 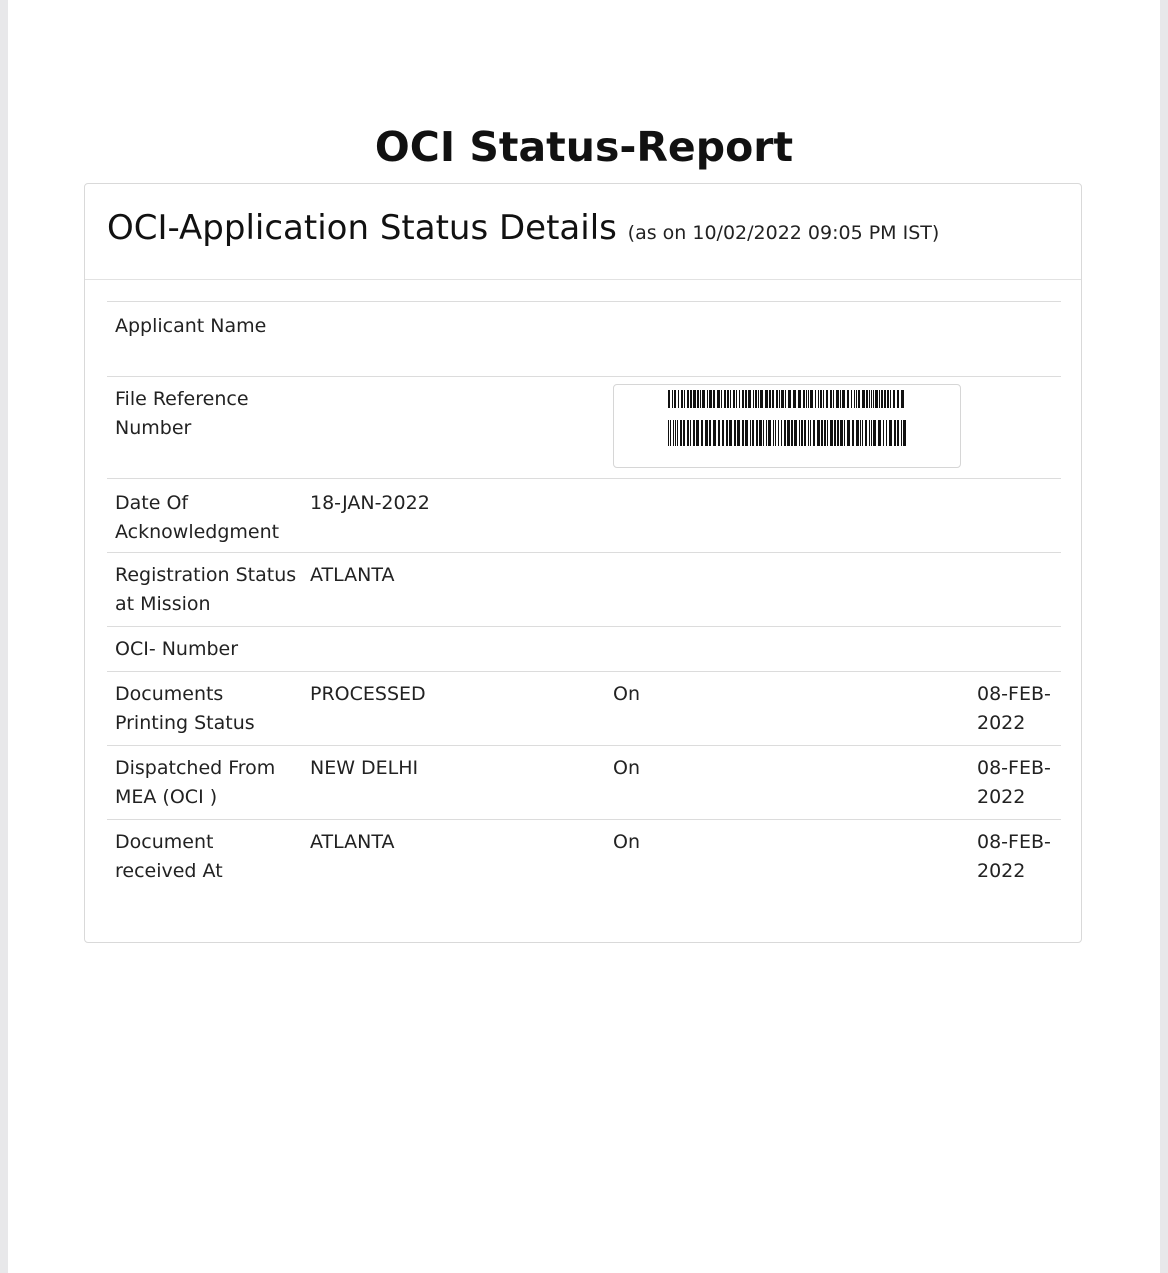 What do you see at coordinates (370, 503) in the screenshot?
I see `row-value: 18-JAN-2022` at bounding box center [370, 503].